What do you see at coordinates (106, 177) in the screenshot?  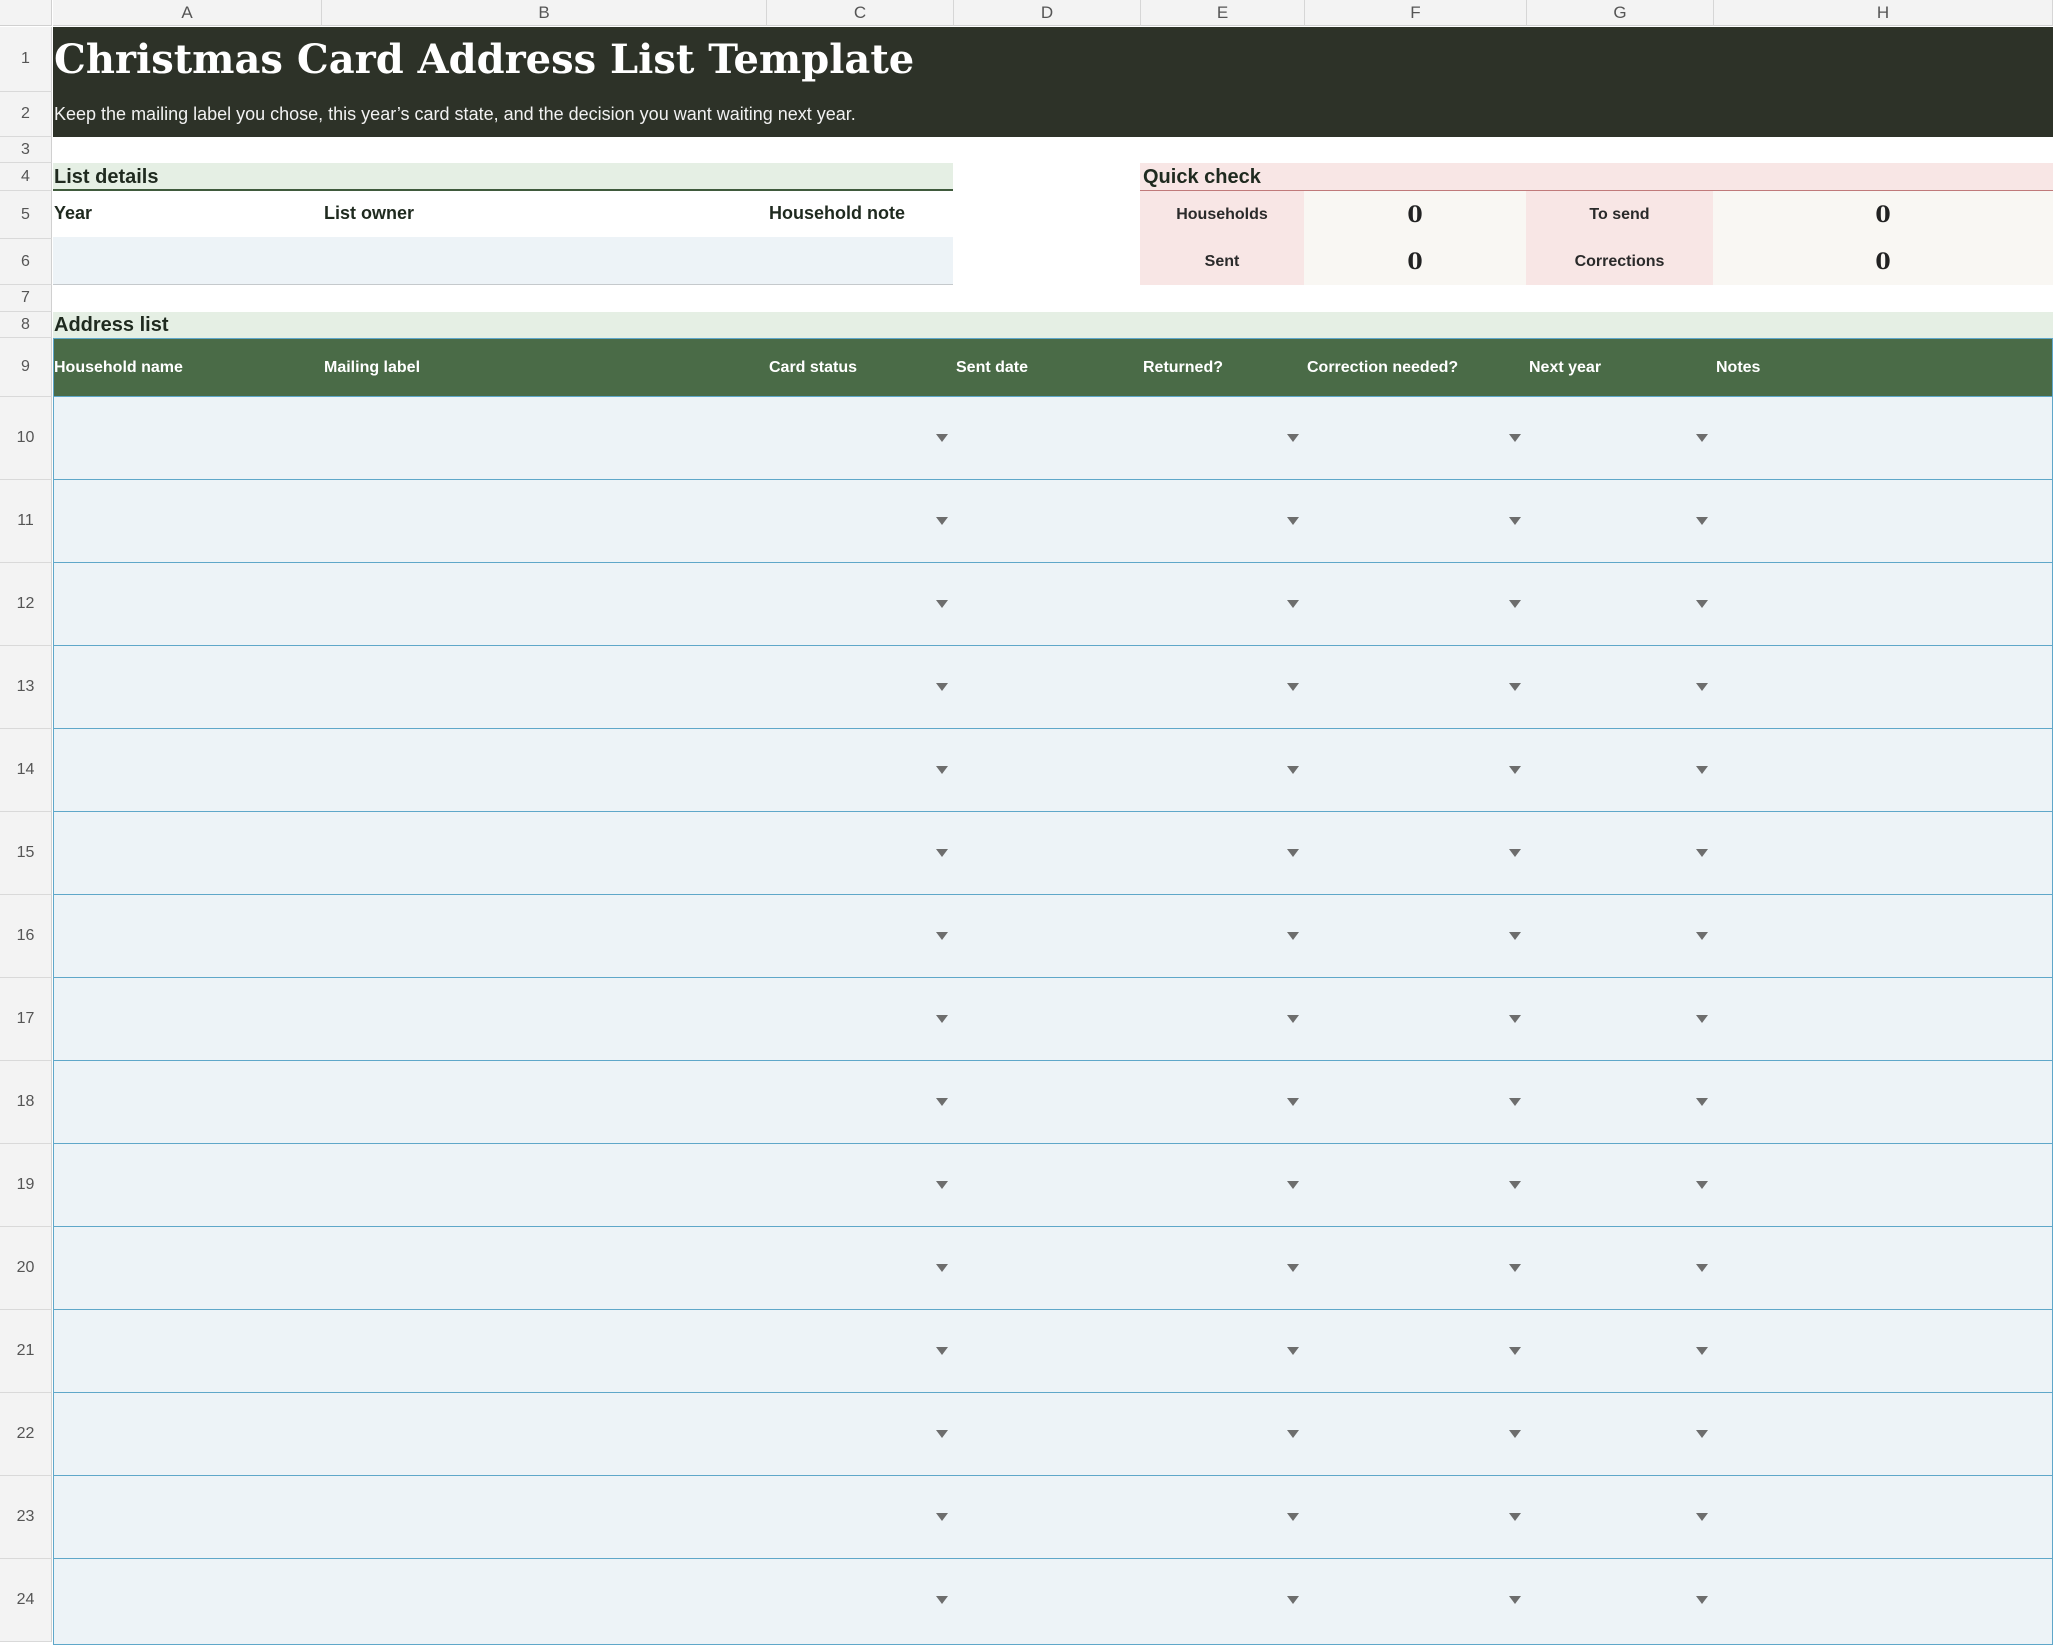 I see `list-details-heading: List details` at bounding box center [106, 177].